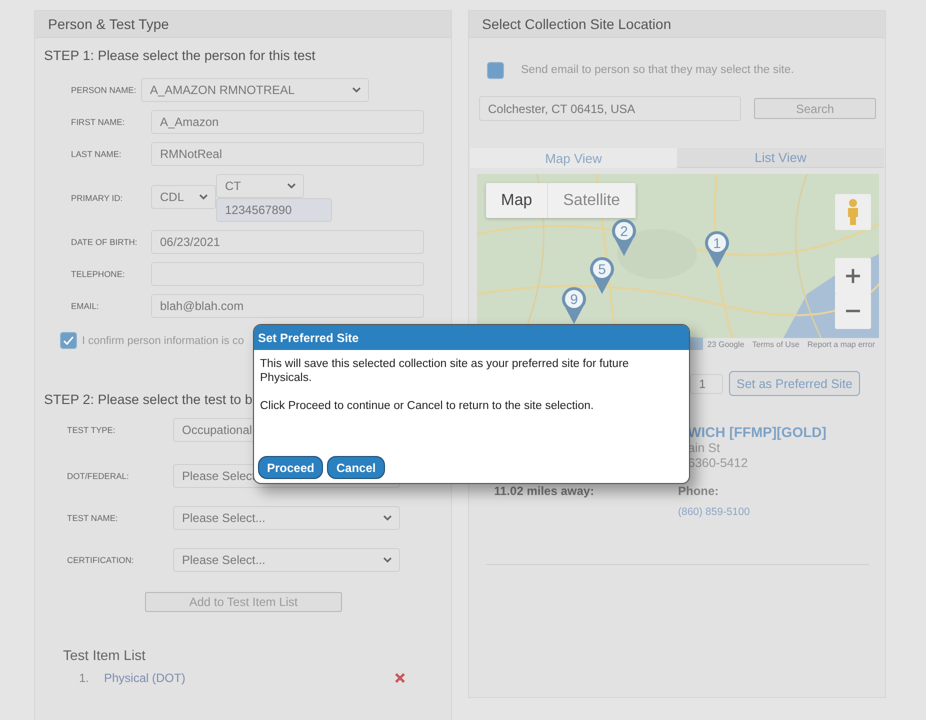 This screenshot has width=926, height=720. I want to click on dialog-title: Set Preferred Site, so click(471, 337).